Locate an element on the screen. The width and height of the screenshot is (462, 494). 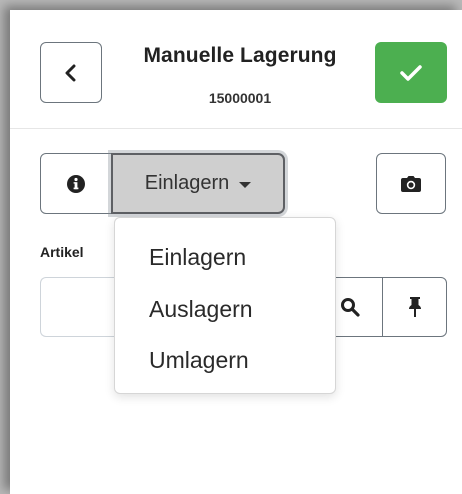
header-divider is located at coordinates (236, 128).